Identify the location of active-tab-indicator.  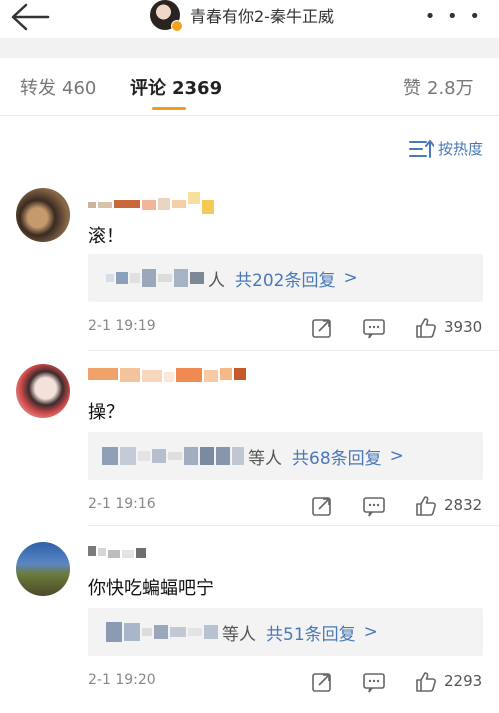
(169, 108).